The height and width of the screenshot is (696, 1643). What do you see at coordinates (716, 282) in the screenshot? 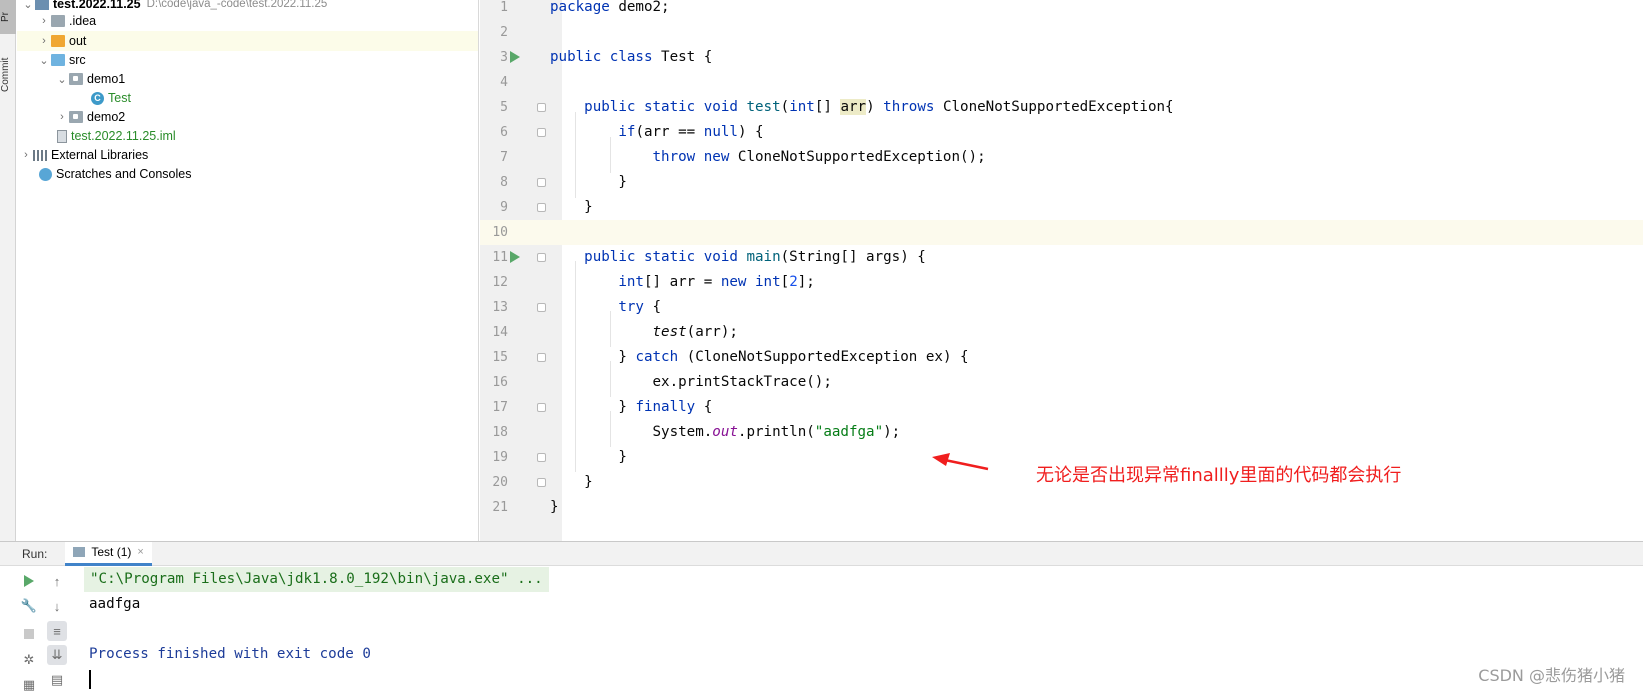
I see `code-text: int[] arr = new int[2];` at bounding box center [716, 282].